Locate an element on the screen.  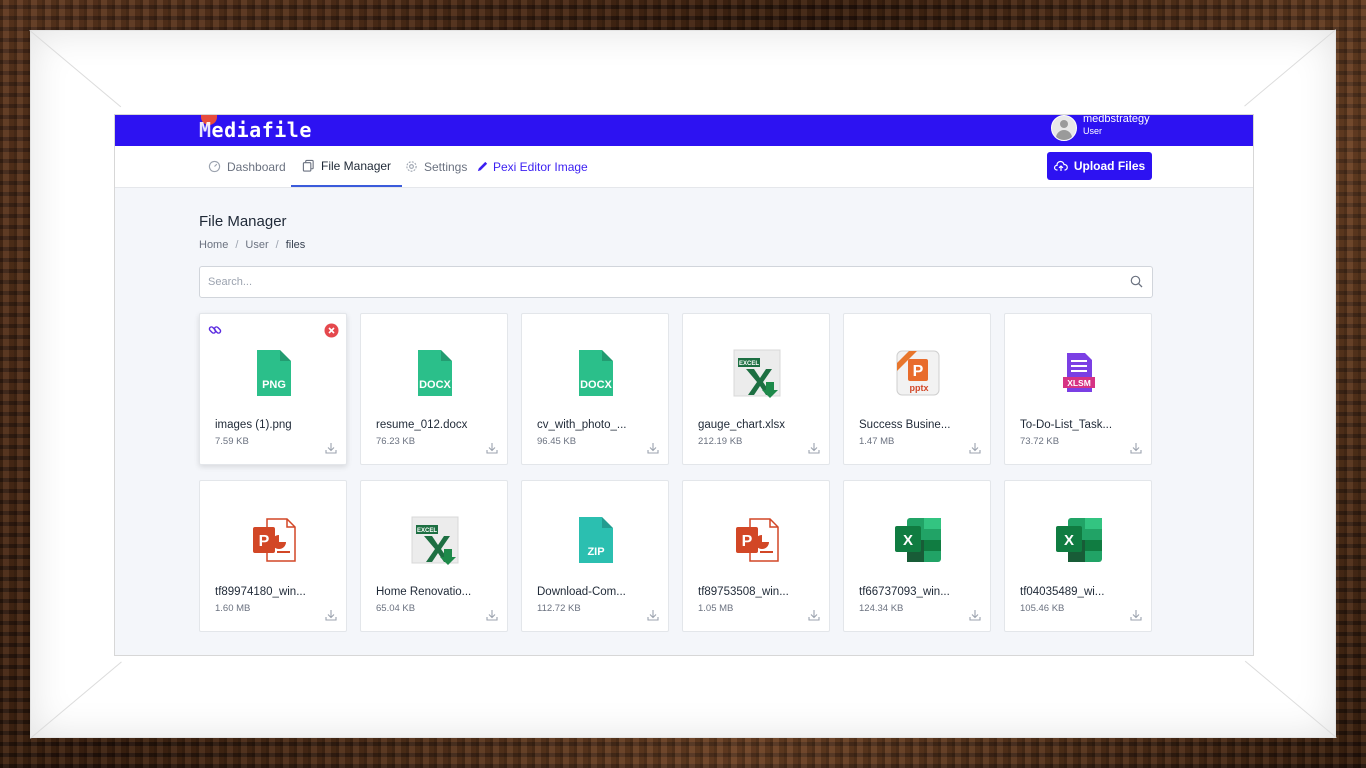
file-size: 1.05 MB is located at coordinates (716, 608).